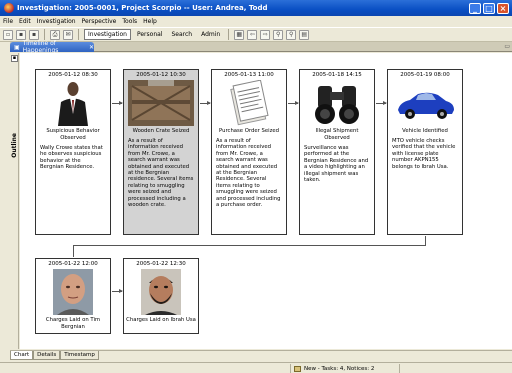  I want to click on forward-icon: ⇨, so click(265, 34).